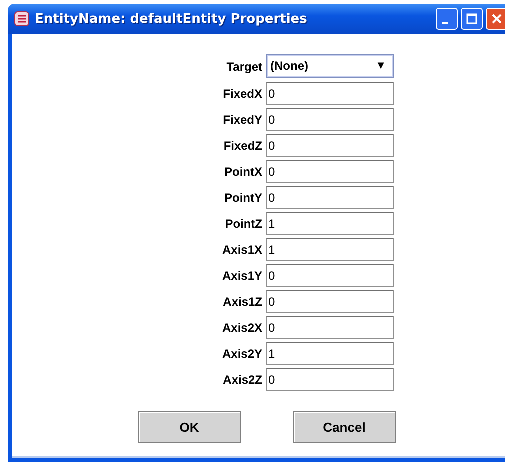 Image resolution: width=505 pixels, height=468 pixels. Describe the element at coordinates (344, 427) in the screenshot. I see `dialog-button: Cancel` at that location.